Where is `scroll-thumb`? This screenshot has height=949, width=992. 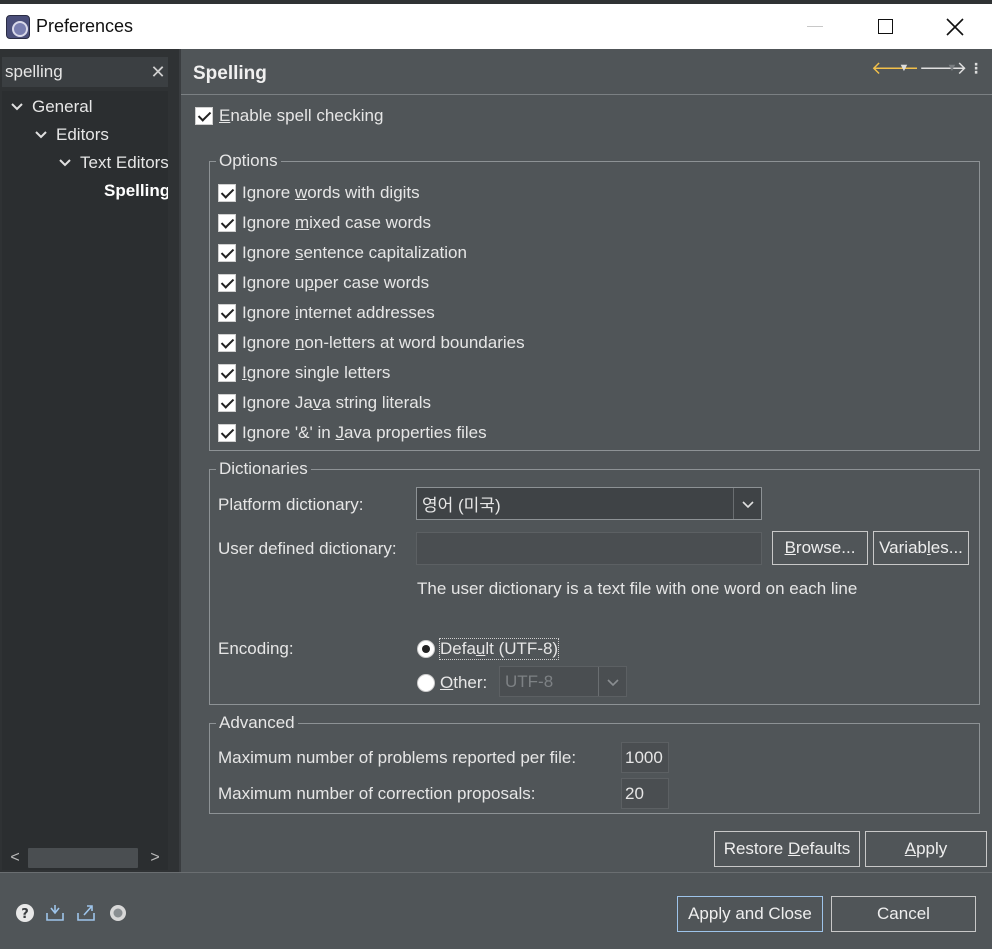 scroll-thumb is located at coordinates (83, 858).